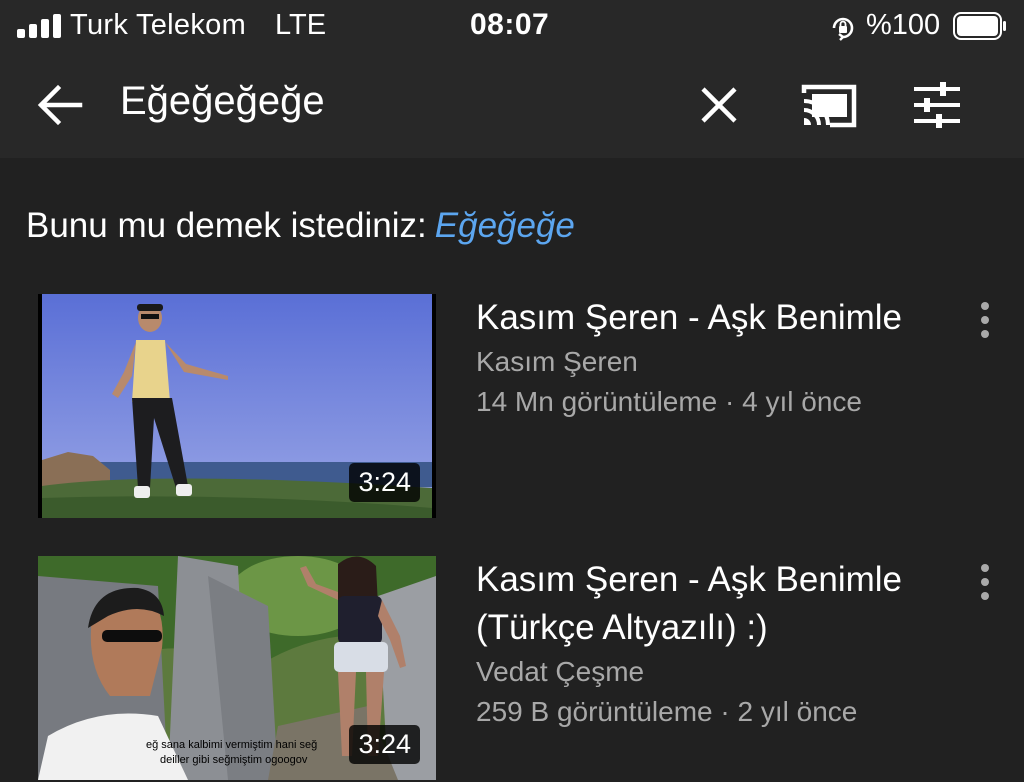 The height and width of the screenshot is (782, 1024). I want to click on spelling-suggestion: Bunu mu demek istediniz: Eğeğeğe, so click(300, 226).